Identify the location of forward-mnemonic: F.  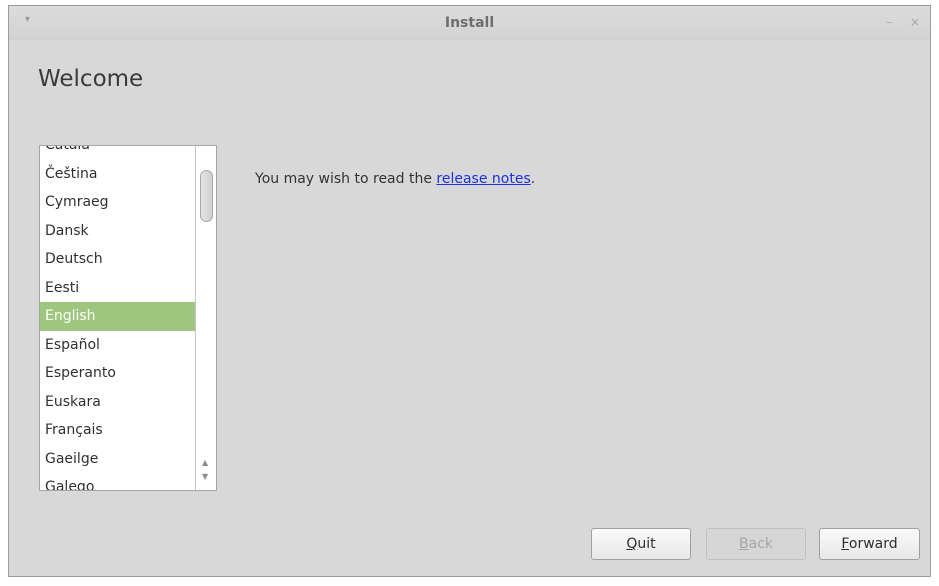
(845, 544).